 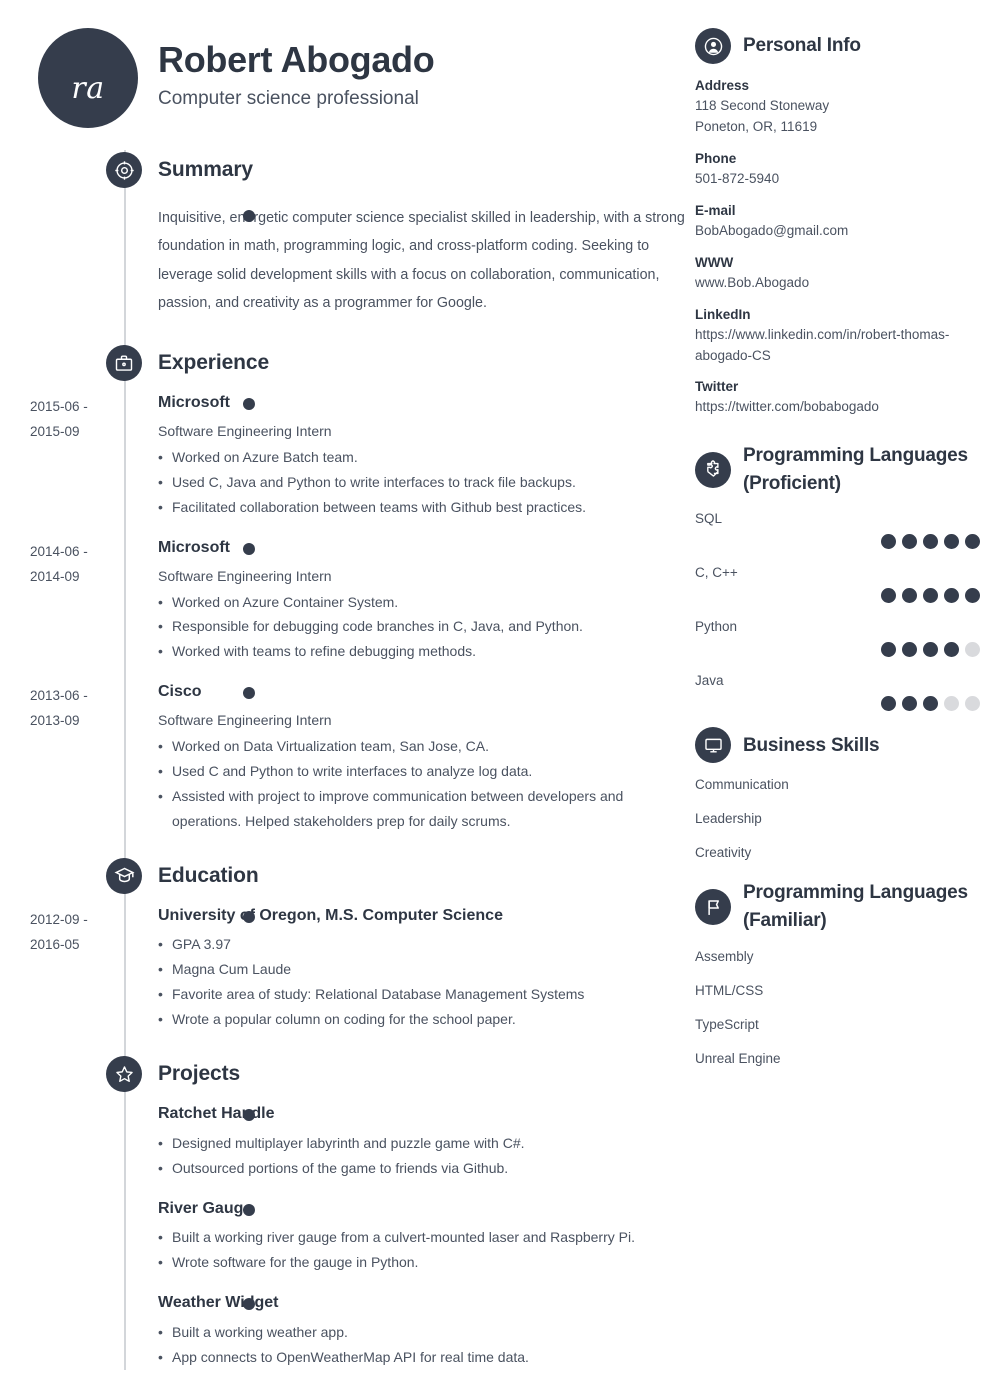 What do you see at coordinates (709, 681) in the screenshot?
I see `skill-name: Java` at bounding box center [709, 681].